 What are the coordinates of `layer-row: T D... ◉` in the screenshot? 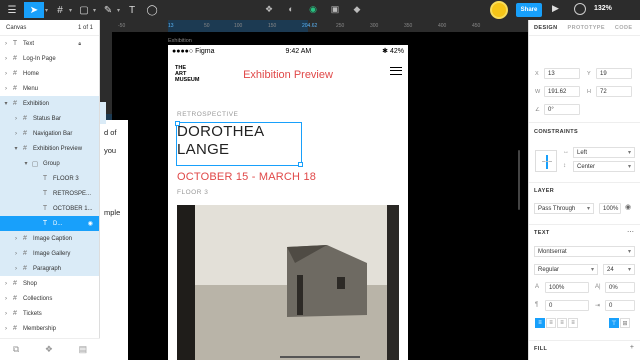 It's located at (49, 223).